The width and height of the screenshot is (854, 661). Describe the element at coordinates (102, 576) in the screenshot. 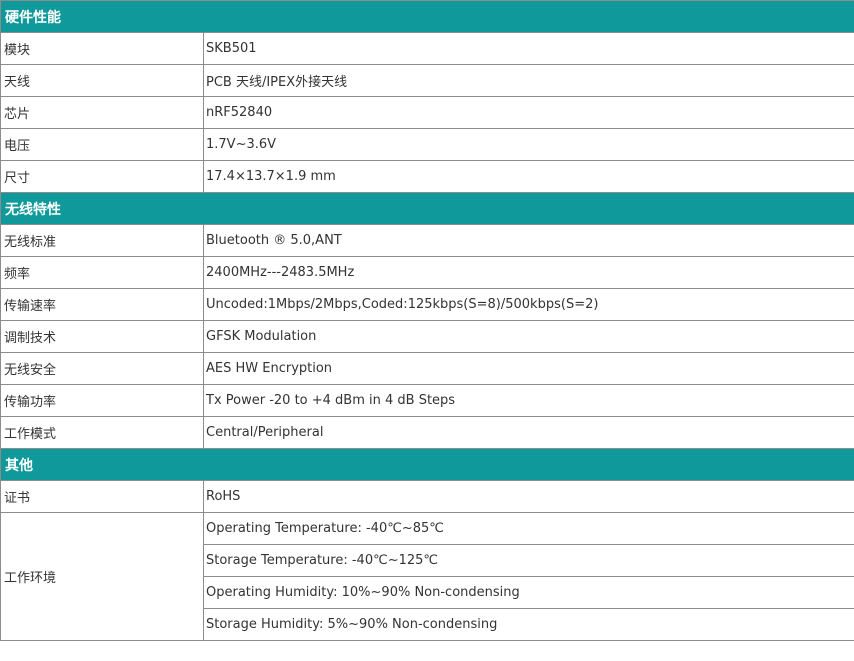

I see `row-label-environment: 工作环境` at that location.